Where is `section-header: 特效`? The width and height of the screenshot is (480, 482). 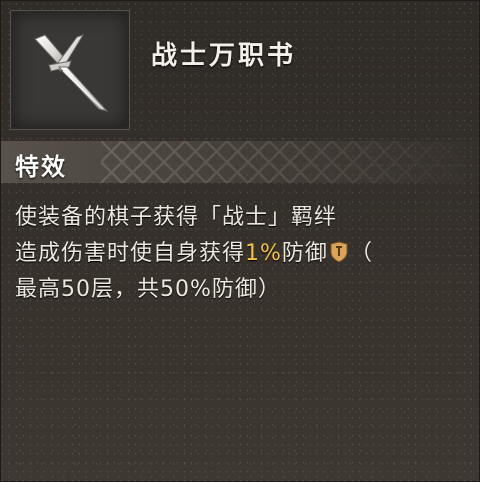 section-header: 特效 is located at coordinates (240, 162).